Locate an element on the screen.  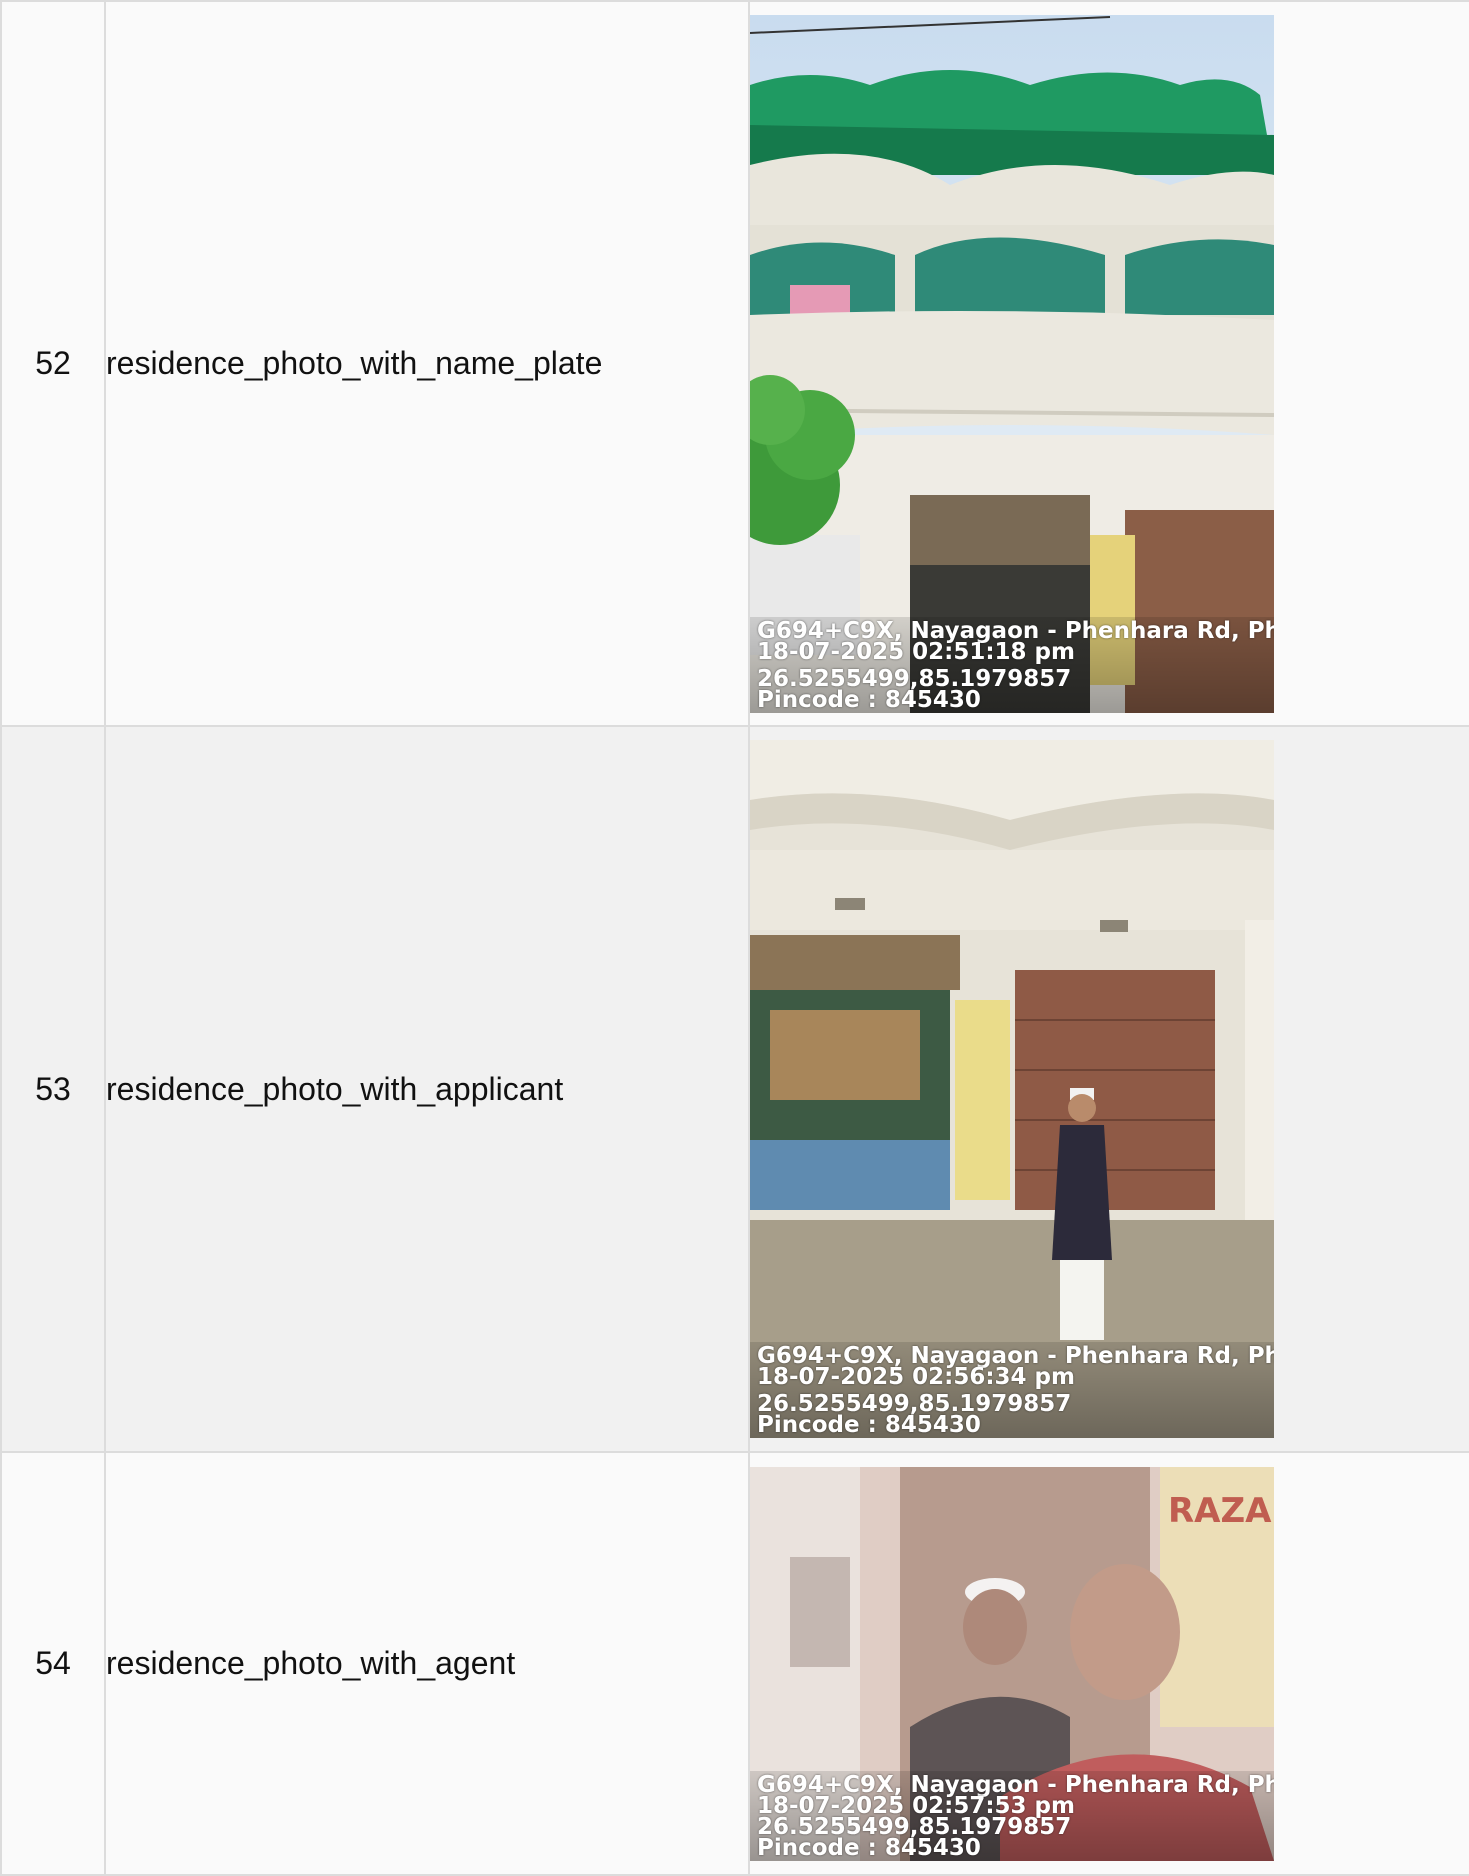
geotag-datetime: 18-07-2025 02:51:18 pm is located at coordinates (916, 651).